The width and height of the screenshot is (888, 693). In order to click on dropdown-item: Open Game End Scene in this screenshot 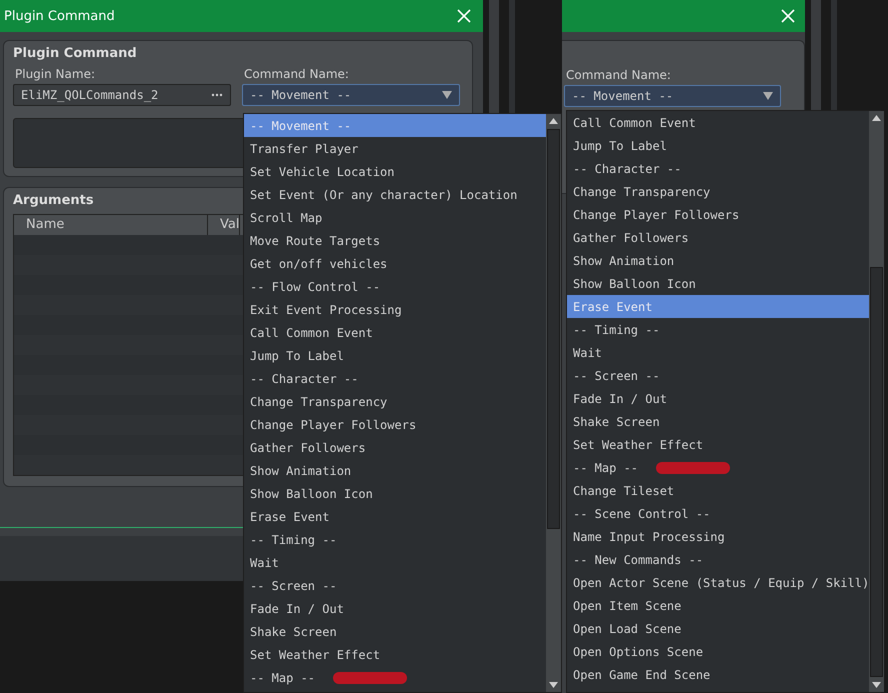, I will do `click(718, 674)`.